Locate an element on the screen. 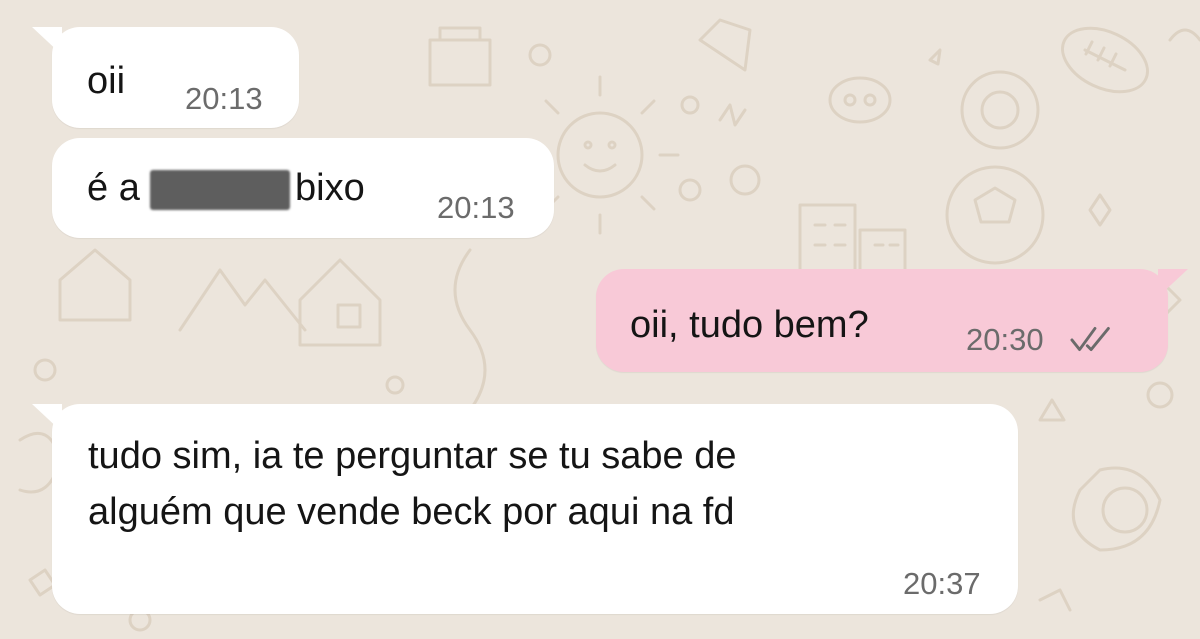 Image resolution: width=1200 pixels, height=639 pixels. incoming-message-bubble: é a bixo 20:13 is located at coordinates (303, 188).